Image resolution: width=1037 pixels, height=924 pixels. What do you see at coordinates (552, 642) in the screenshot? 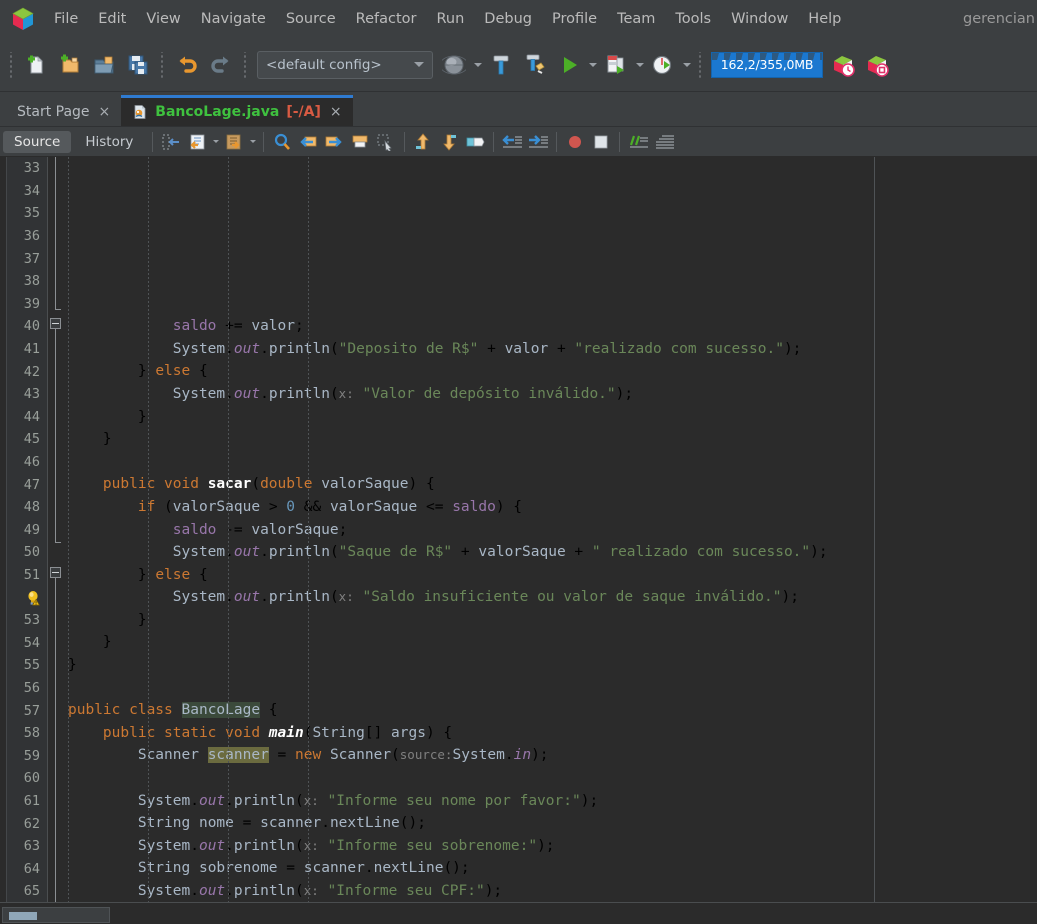
I see `code-line-47: }` at bounding box center [552, 642].